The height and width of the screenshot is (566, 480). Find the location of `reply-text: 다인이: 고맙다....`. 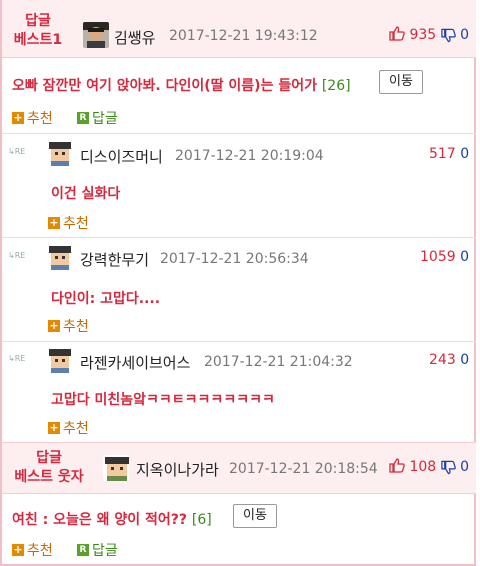

reply-text: 다인이: 고맙다.... is located at coordinates (106, 299).